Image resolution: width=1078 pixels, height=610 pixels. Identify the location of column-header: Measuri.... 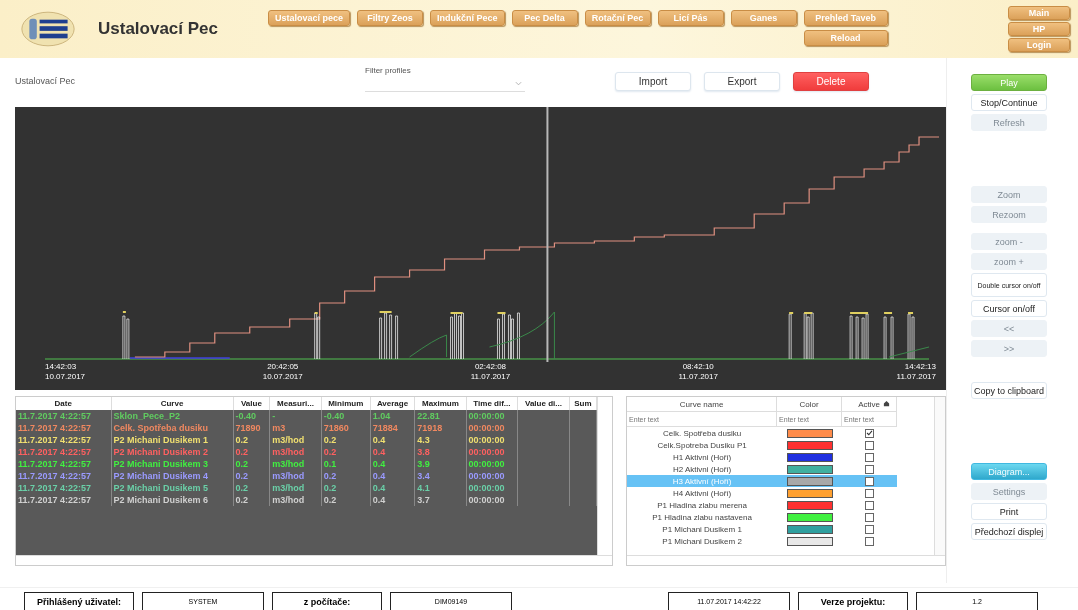
(295, 403).